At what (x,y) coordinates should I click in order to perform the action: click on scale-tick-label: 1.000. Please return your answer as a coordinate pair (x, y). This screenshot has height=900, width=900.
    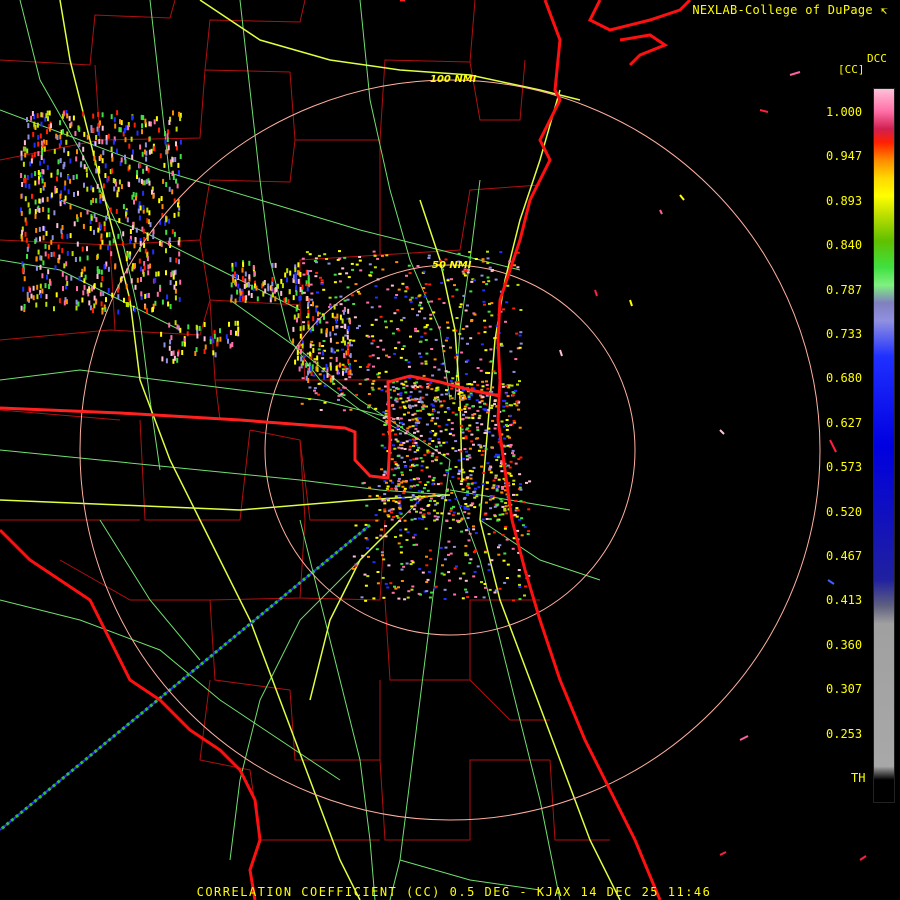
    Looking at the image, I should click on (844, 112).